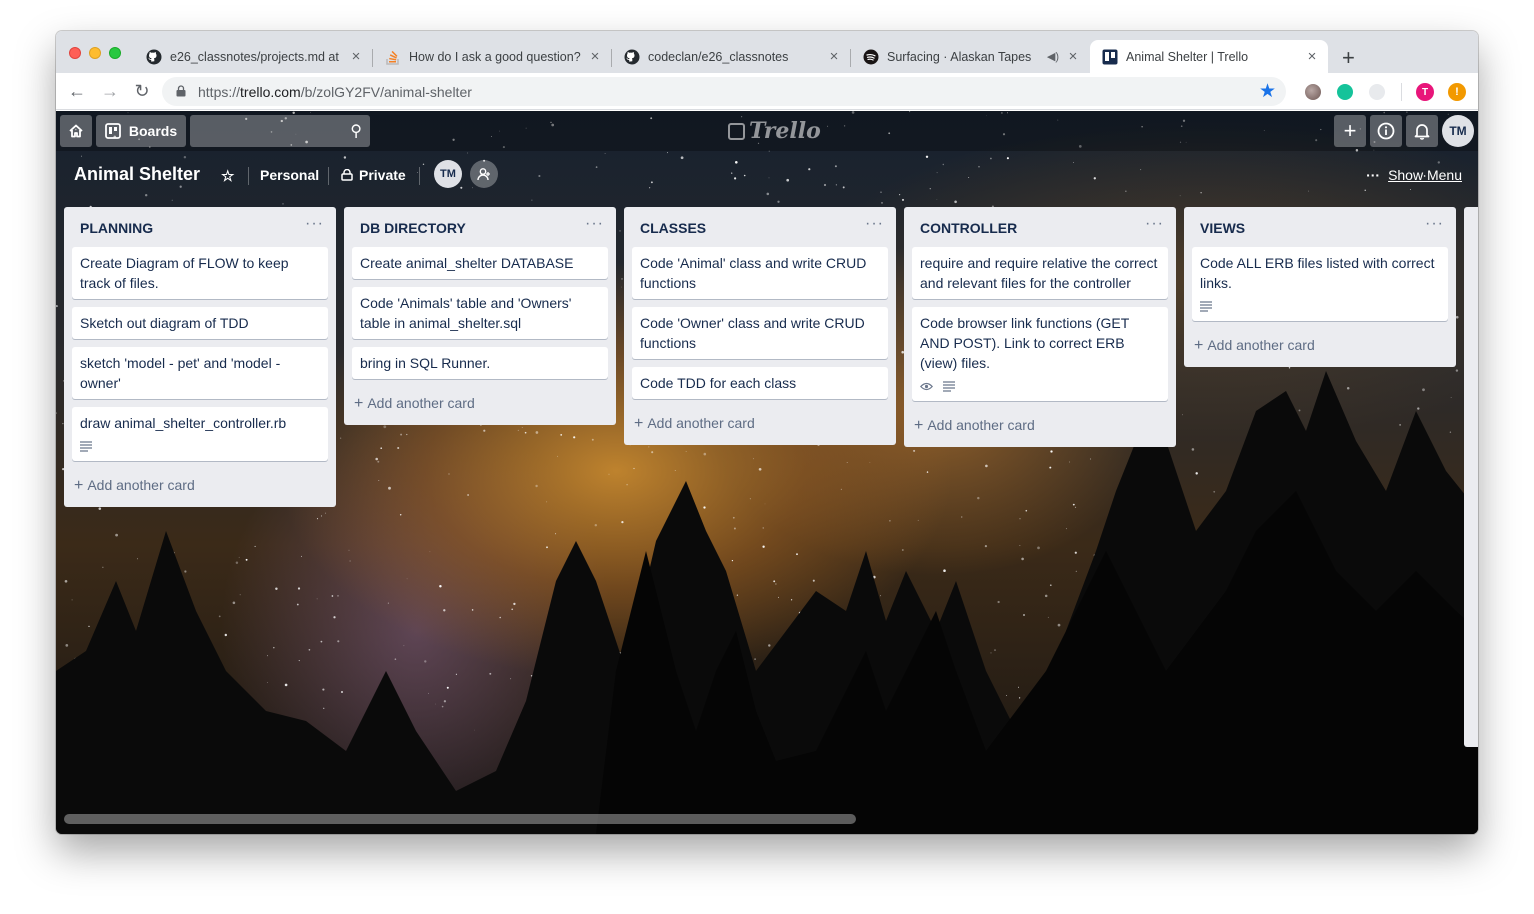 Image resolution: width=1534 pixels, height=914 pixels. I want to click on toolbar-divider, so click(1401, 92).